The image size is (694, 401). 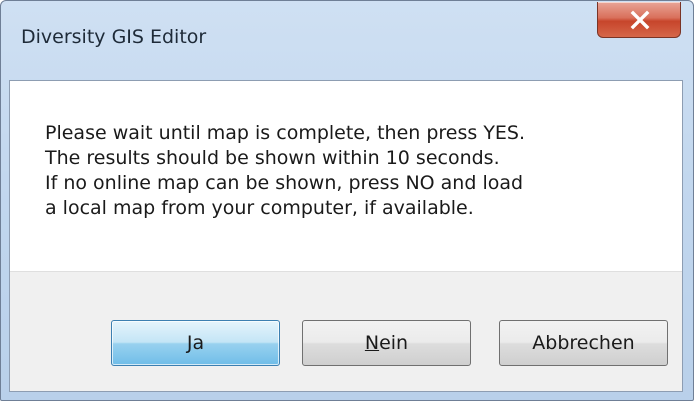 I want to click on no-button-mnemonic: N, so click(x=372, y=343).